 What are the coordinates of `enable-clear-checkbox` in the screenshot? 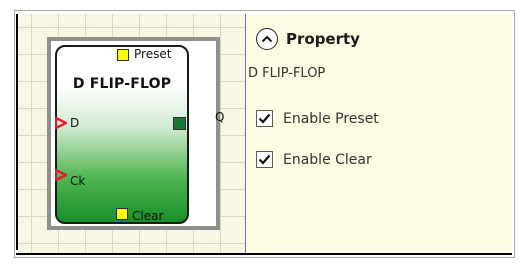 It's located at (264, 159).